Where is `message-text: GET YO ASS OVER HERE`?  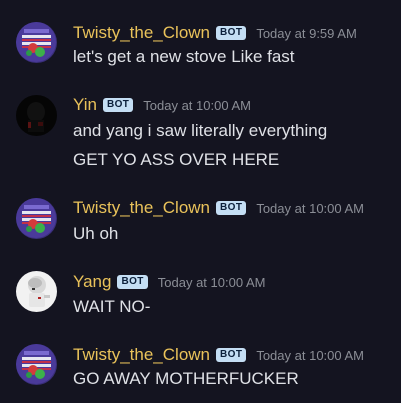 message-text: GET YO ASS OVER HERE is located at coordinates (176, 159).